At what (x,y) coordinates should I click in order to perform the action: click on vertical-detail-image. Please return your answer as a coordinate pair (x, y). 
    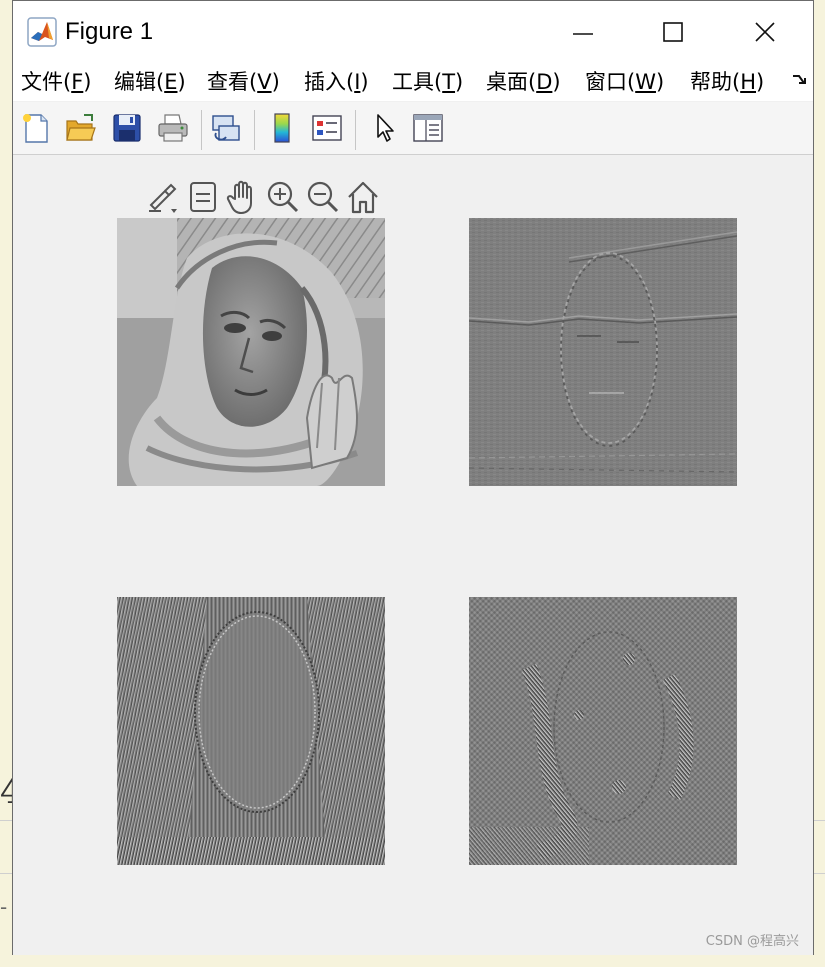
    Looking at the image, I should click on (251, 731).